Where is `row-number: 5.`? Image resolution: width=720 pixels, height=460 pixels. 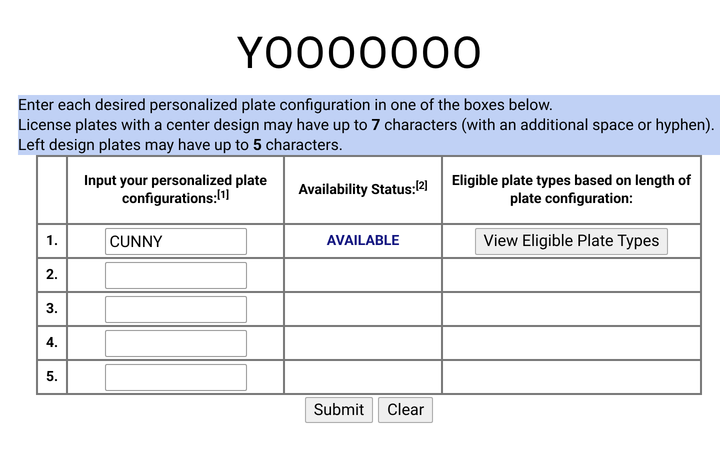 row-number: 5. is located at coordinates (52, 377).